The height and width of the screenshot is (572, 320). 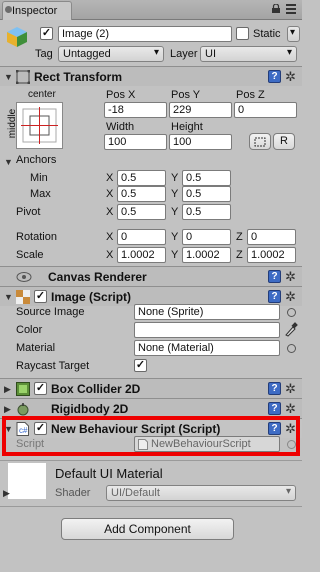 I want to click on source-image-field: None (Sprite), so click(x=207, y=312).